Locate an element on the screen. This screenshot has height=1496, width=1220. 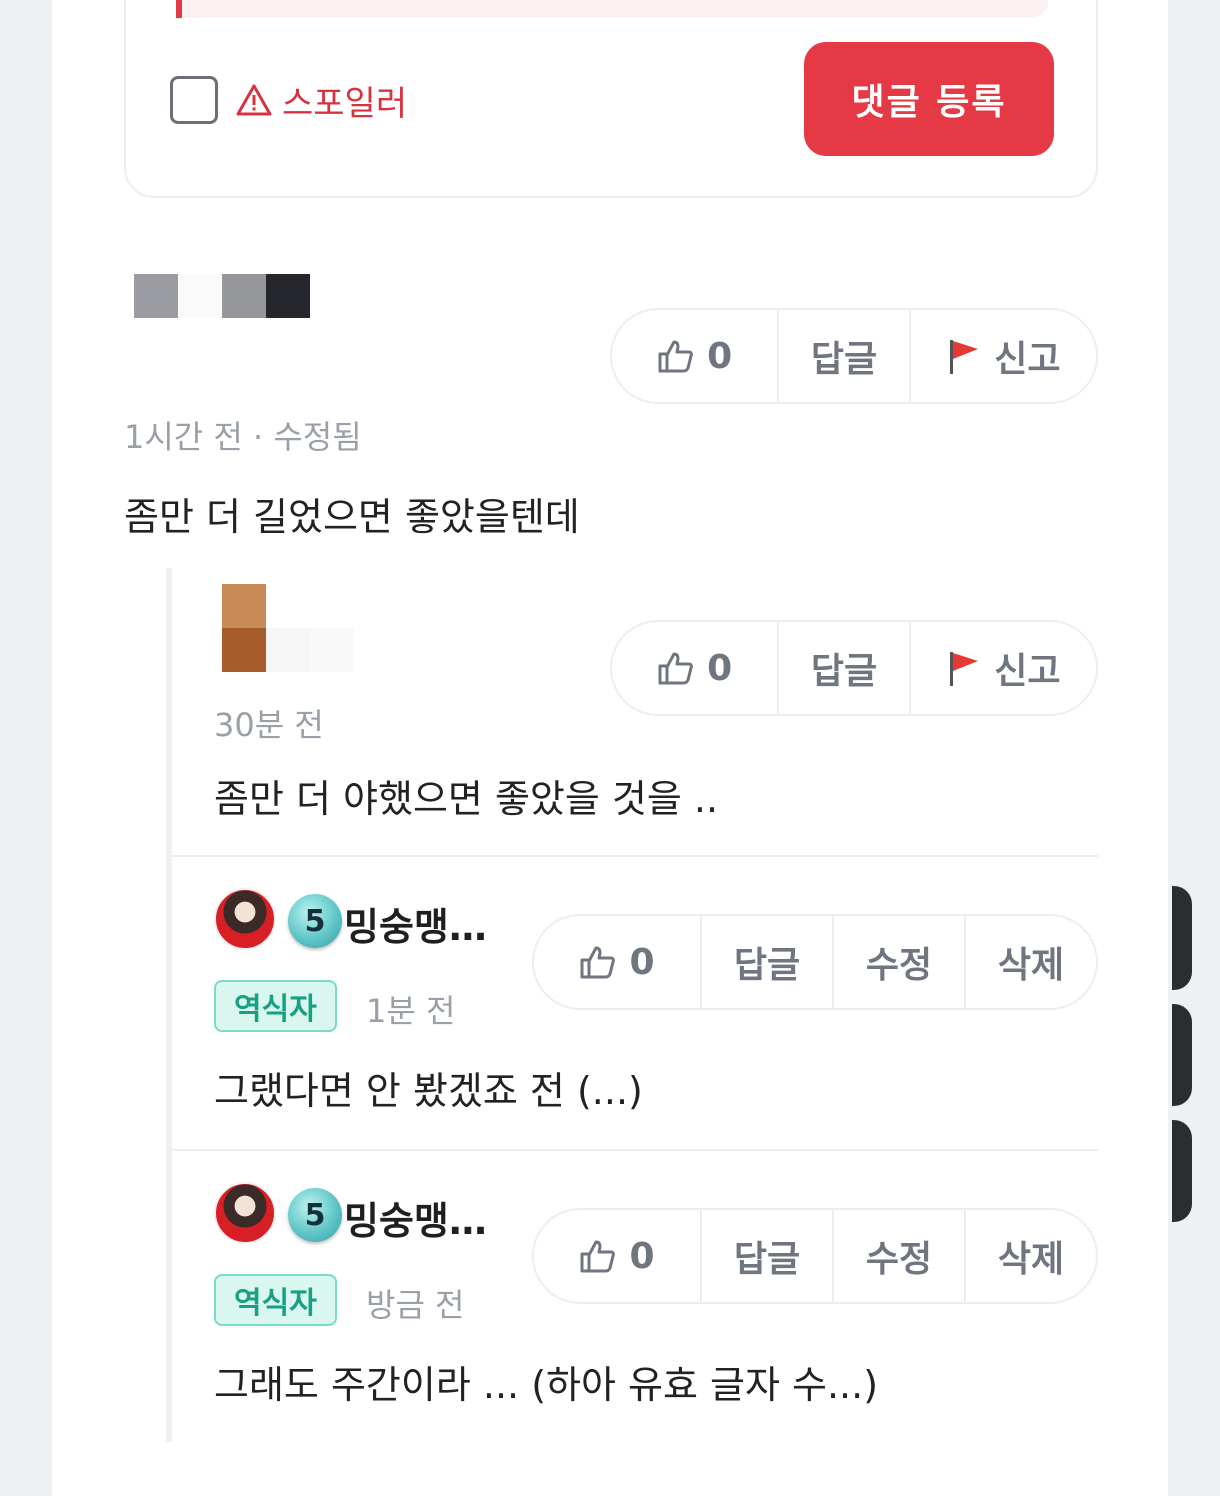
submit-comment-button: 댓글 등록 is located at coordinates (929, 99).